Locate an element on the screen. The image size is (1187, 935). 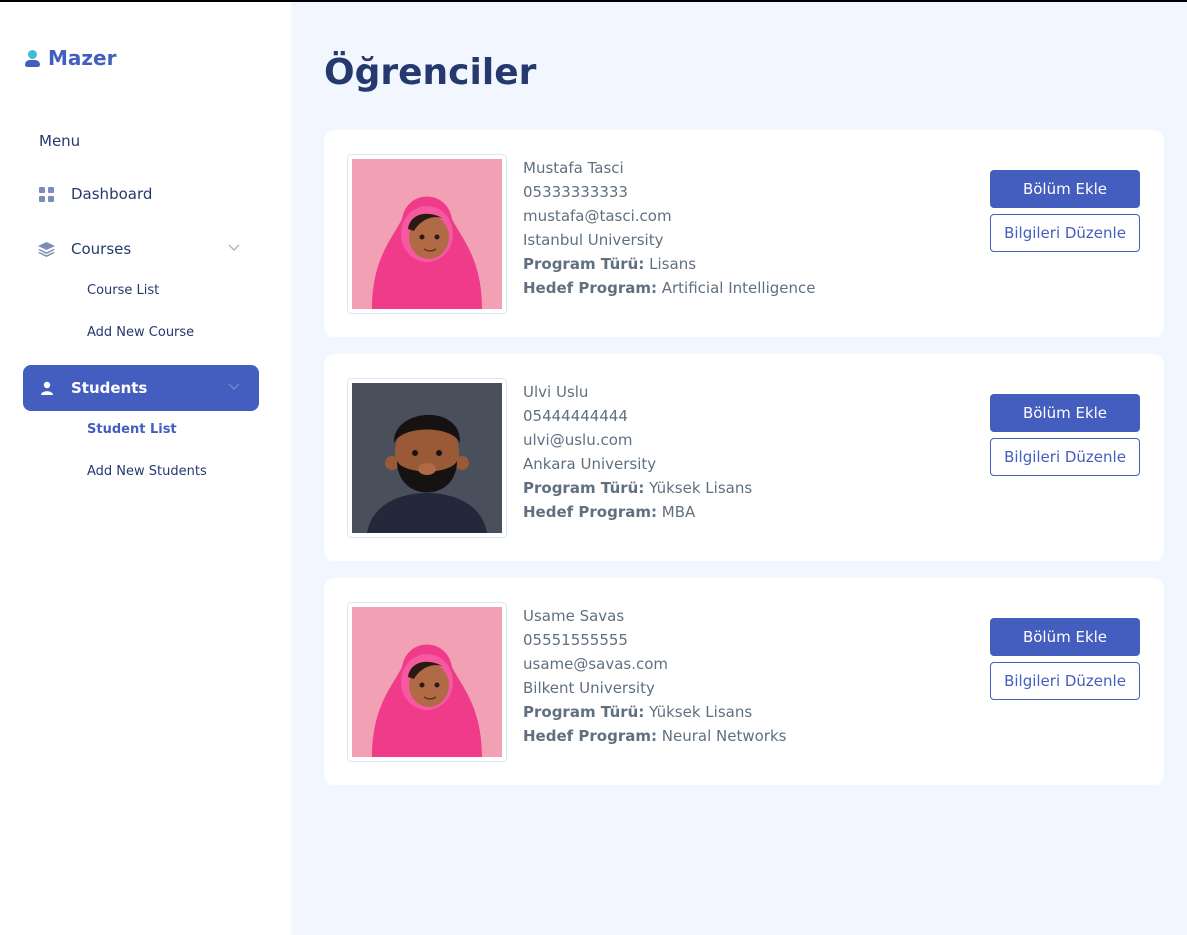
student-phone: 05333333333 is located at coordinates (575, 192).